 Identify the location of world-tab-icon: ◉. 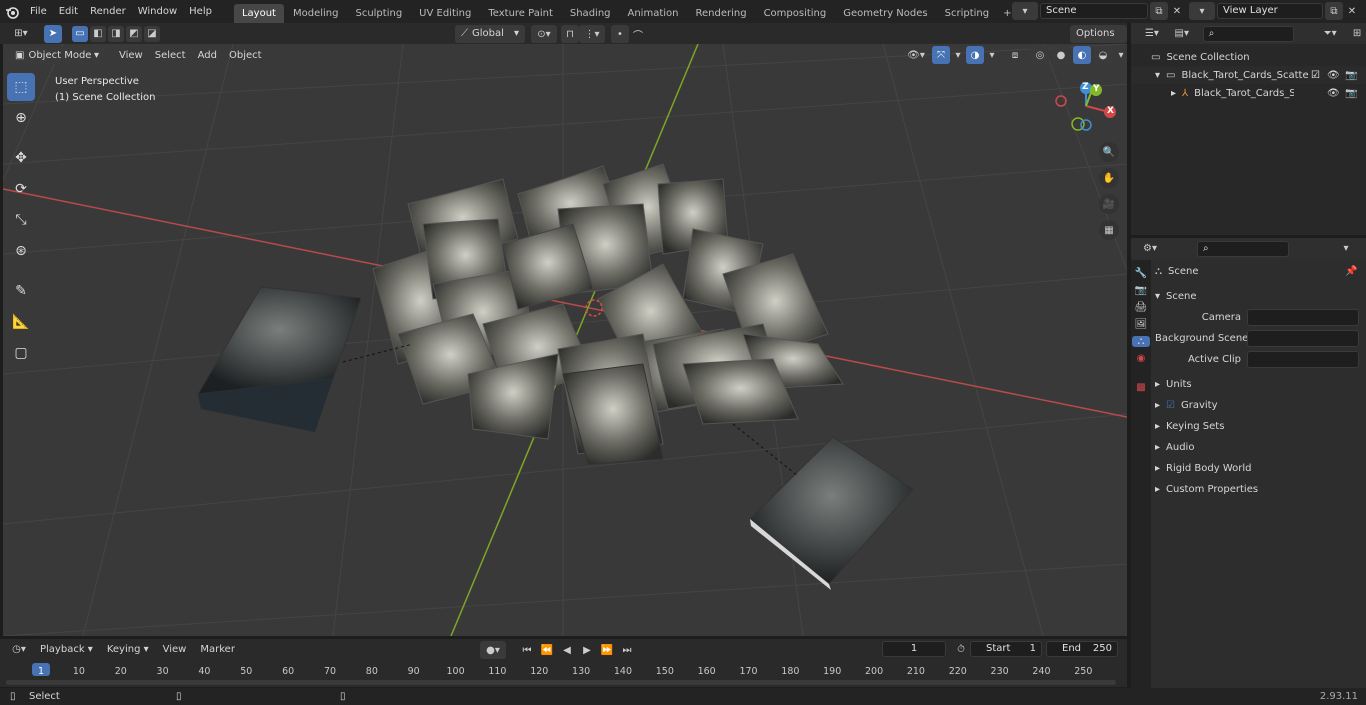
(1141, 358).